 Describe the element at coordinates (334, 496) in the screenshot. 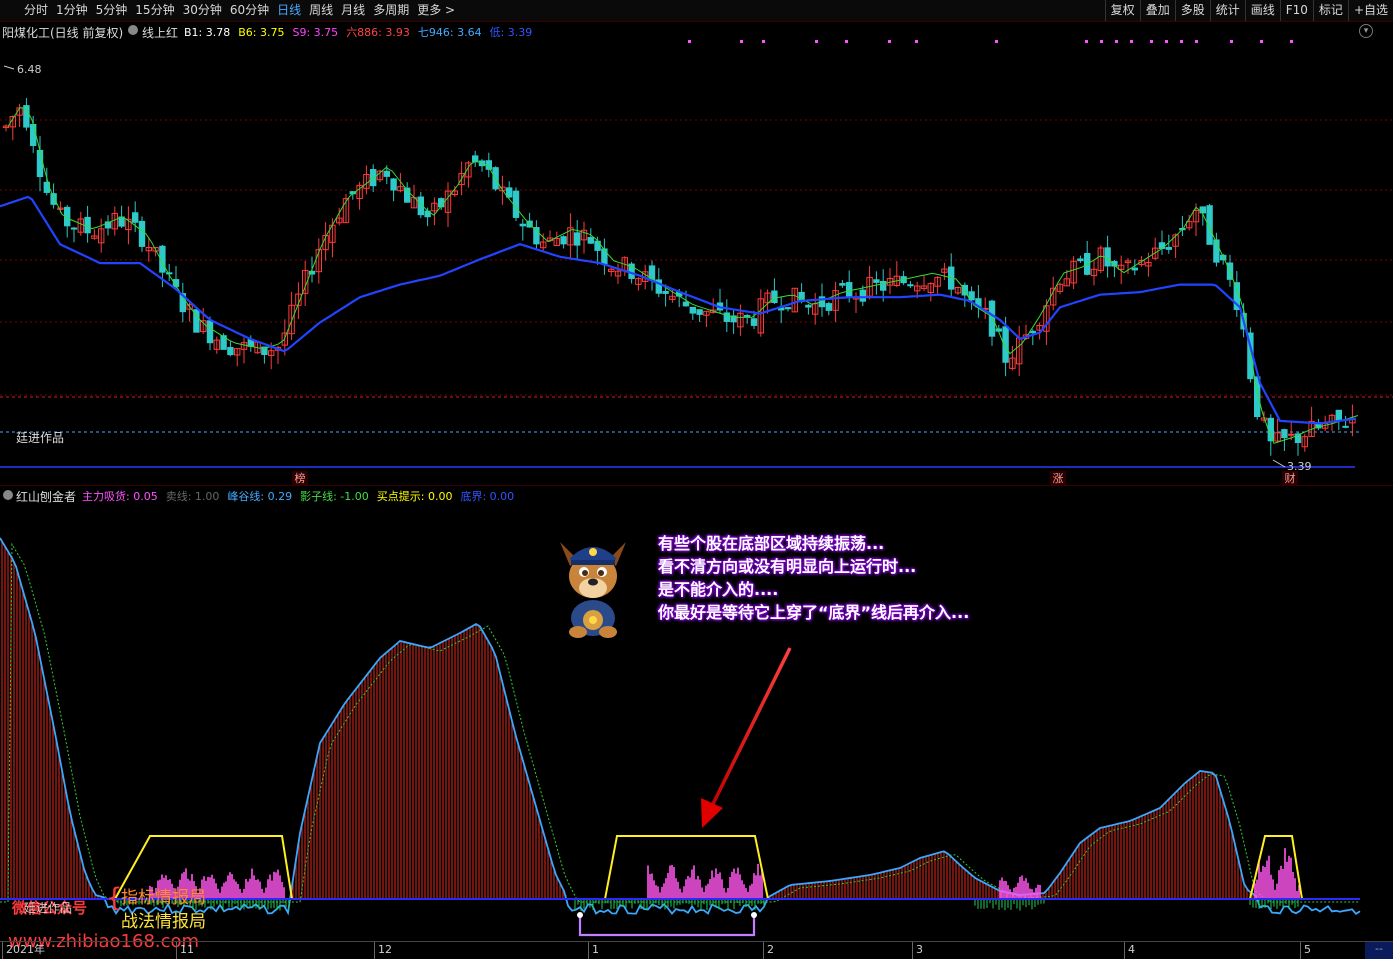

I see `legend-item: 影子线: -1.00` at that location.